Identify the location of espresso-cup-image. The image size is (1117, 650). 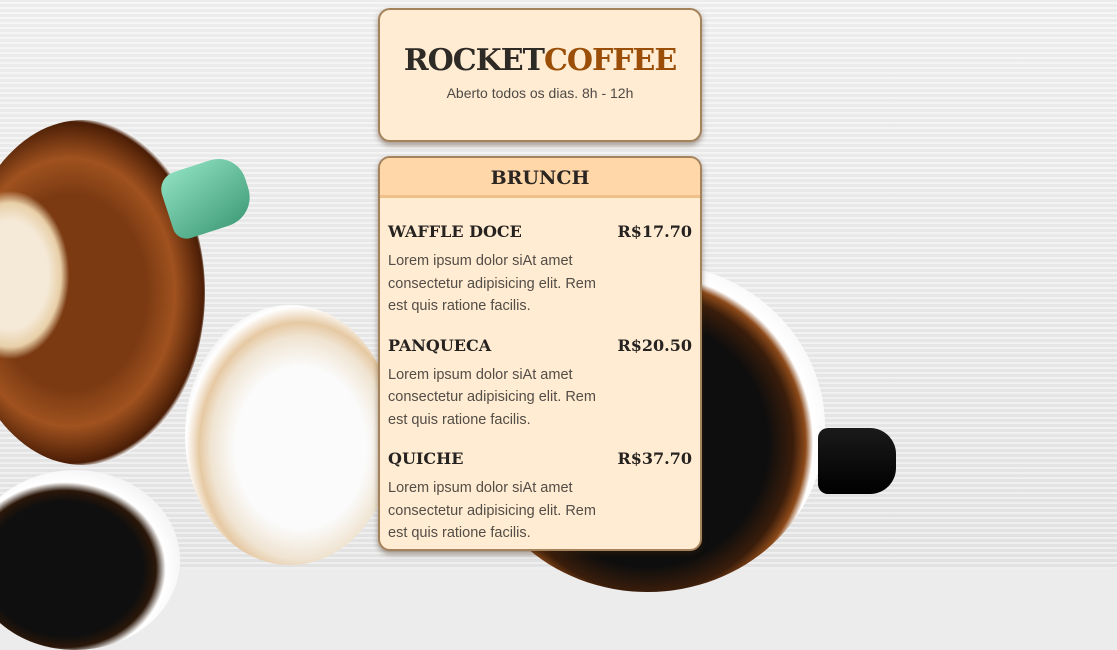
(90, 560).